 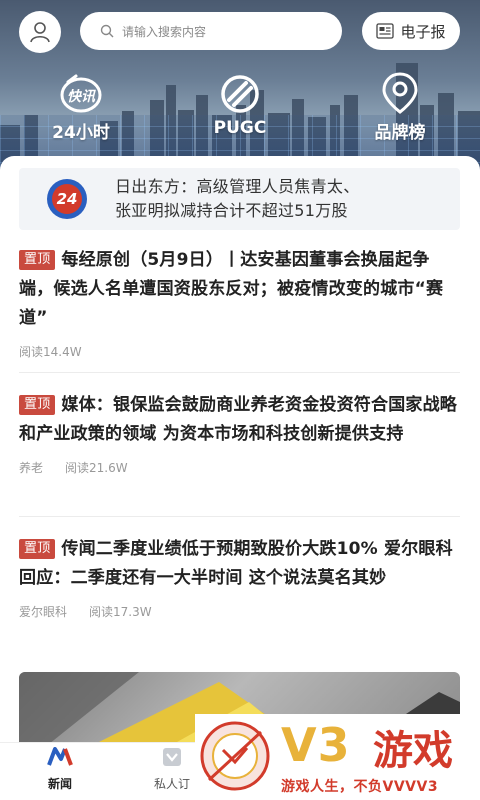 I want to click on watermark-logo-icon, so click(x=235, y=756).